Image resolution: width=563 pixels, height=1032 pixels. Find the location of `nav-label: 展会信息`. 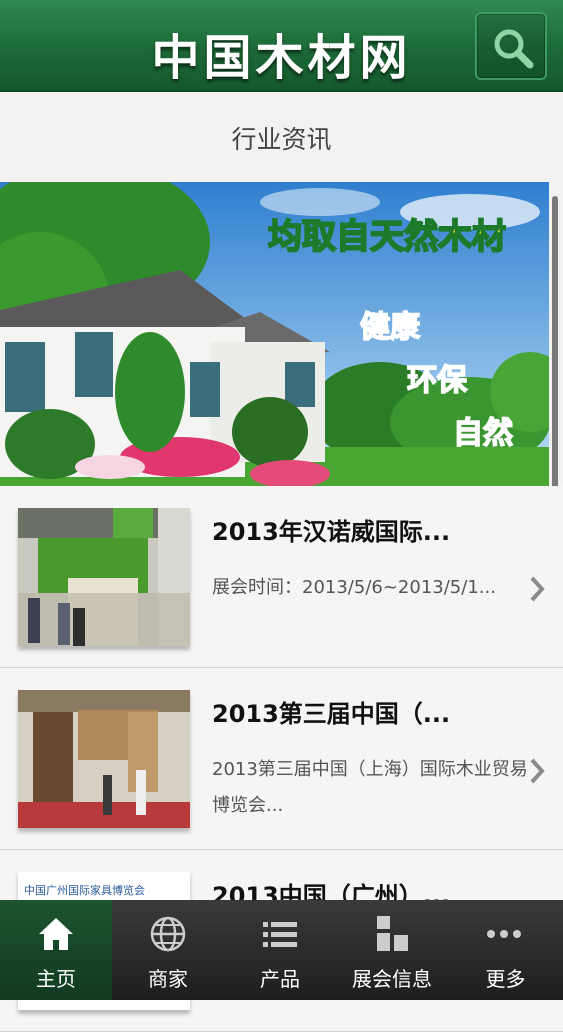

nav-label: 展会信息 is located at coordinates (392, 979).